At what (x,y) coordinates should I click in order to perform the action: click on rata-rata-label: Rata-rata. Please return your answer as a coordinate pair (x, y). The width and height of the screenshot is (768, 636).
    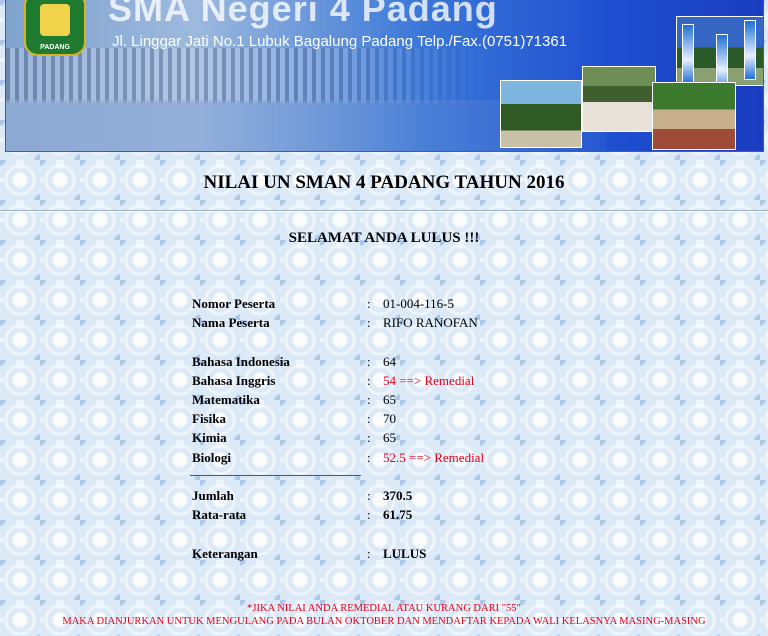
    Looking at the image, I should click on (219, 514).